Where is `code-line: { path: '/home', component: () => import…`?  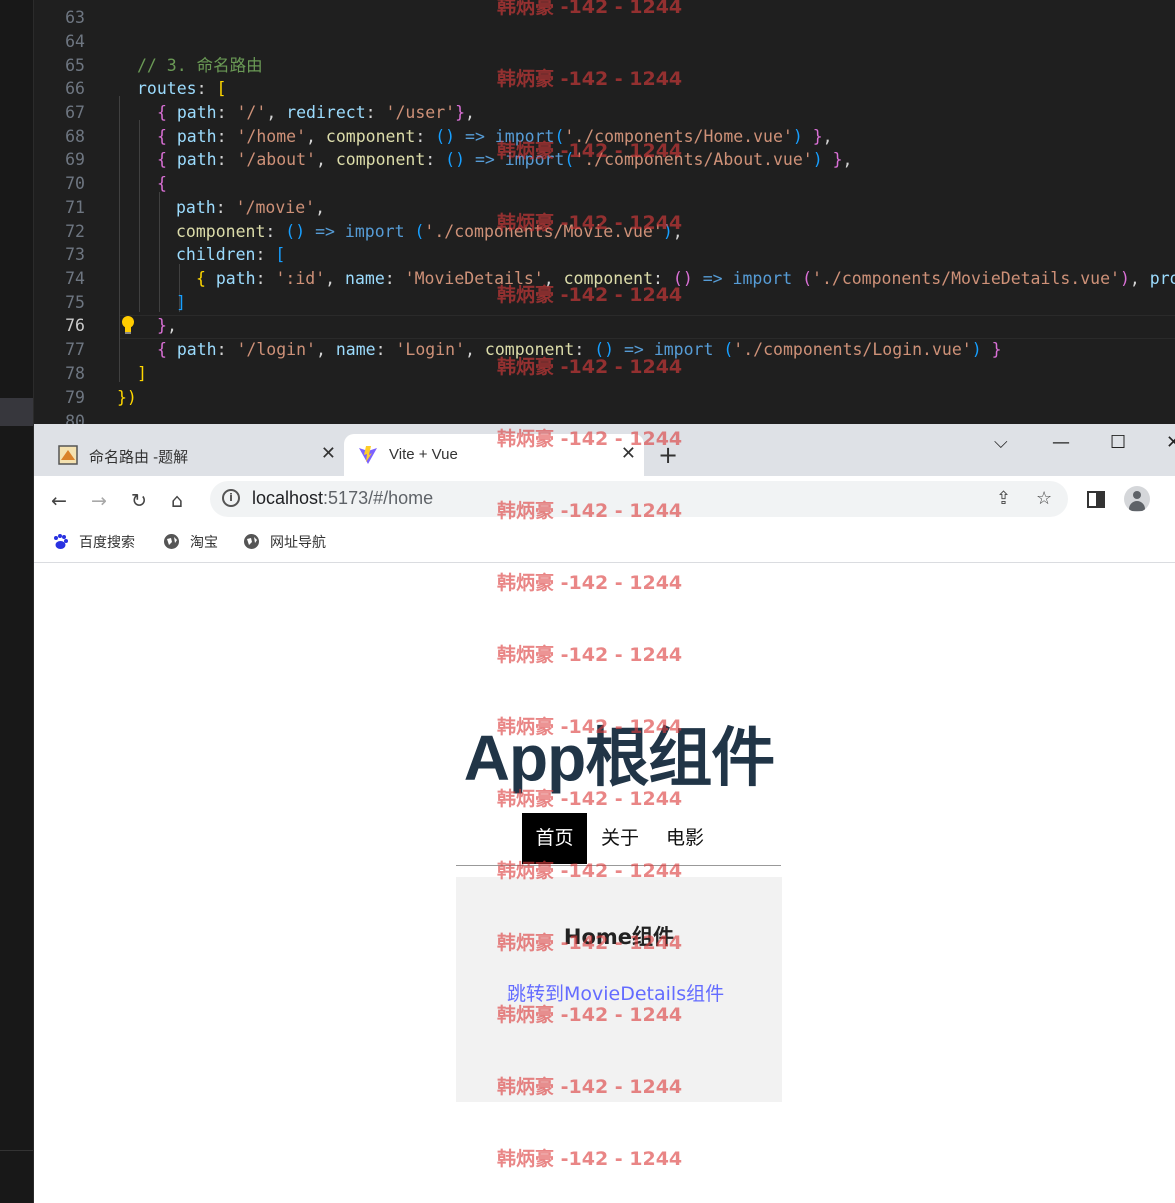 code-line: { path: '/home', component: () => import… is located at coordinates (495, 136).